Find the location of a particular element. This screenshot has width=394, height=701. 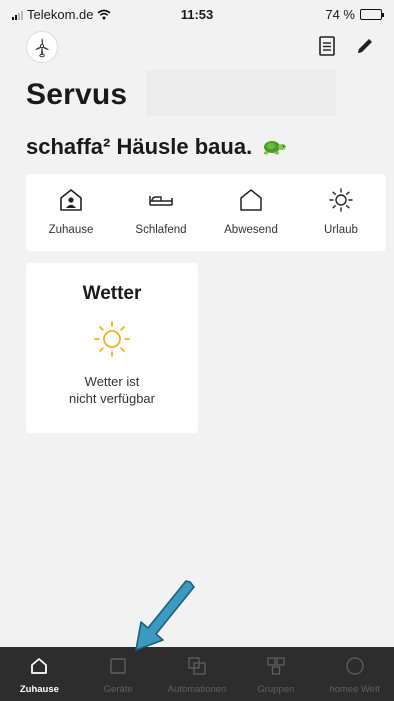

bed-icon is located at coordinates (161, 201).